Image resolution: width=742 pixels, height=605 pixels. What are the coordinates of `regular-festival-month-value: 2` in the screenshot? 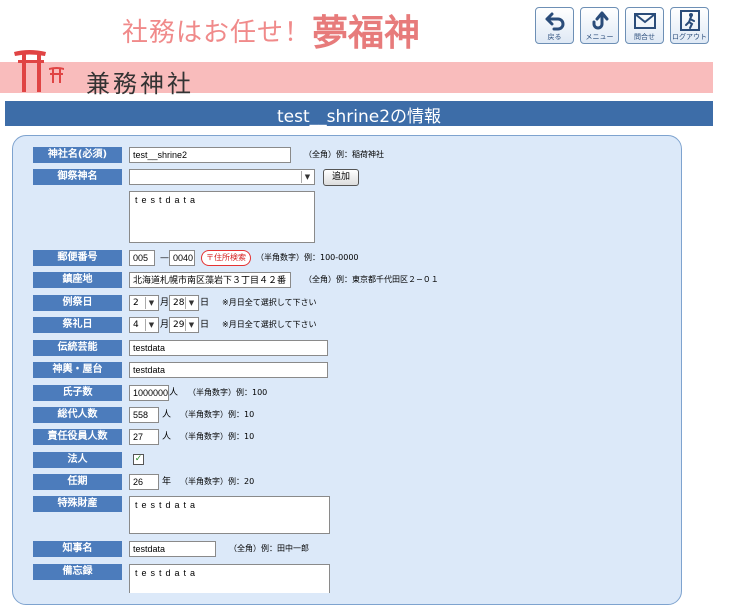 It's located at (136, 303).